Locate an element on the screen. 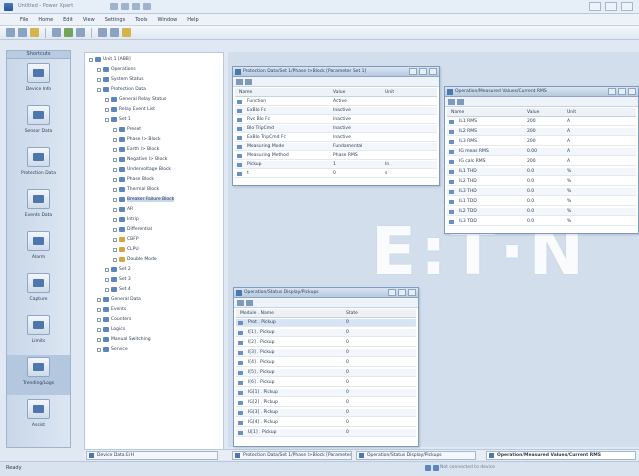  shortcut-assist: Assist is located at coordinates (38, 417).